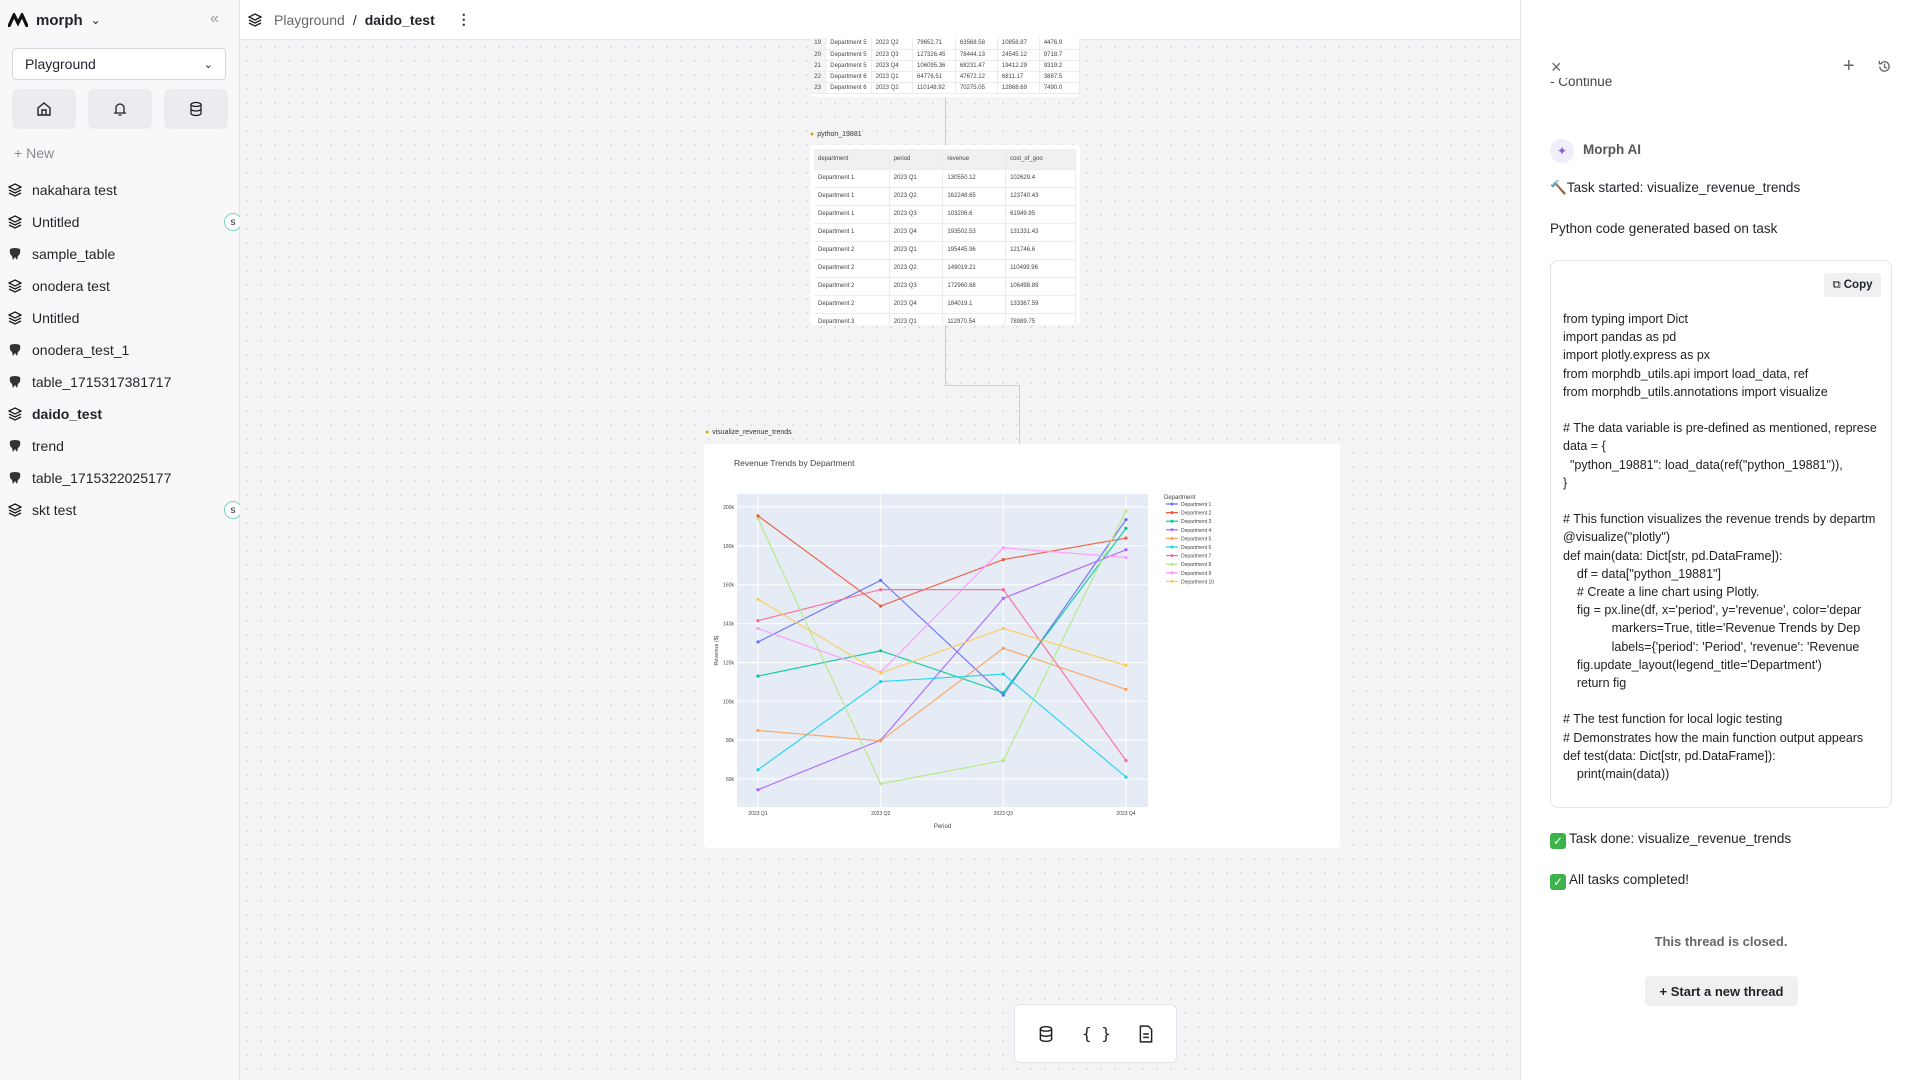 The width and height of the screenshot is (1920, 1080). I want to click on table-cell: Department 2, so click(852, 286).